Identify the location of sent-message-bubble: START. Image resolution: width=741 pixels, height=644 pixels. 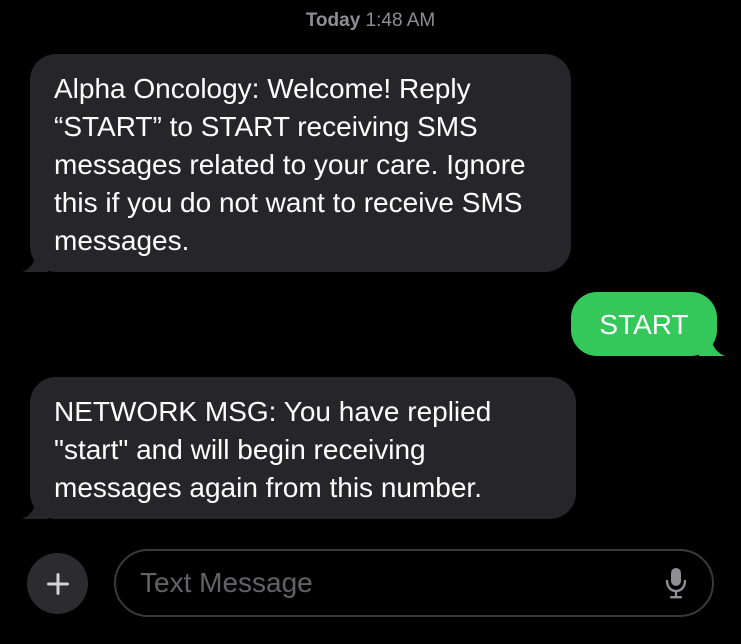
(648, 324).